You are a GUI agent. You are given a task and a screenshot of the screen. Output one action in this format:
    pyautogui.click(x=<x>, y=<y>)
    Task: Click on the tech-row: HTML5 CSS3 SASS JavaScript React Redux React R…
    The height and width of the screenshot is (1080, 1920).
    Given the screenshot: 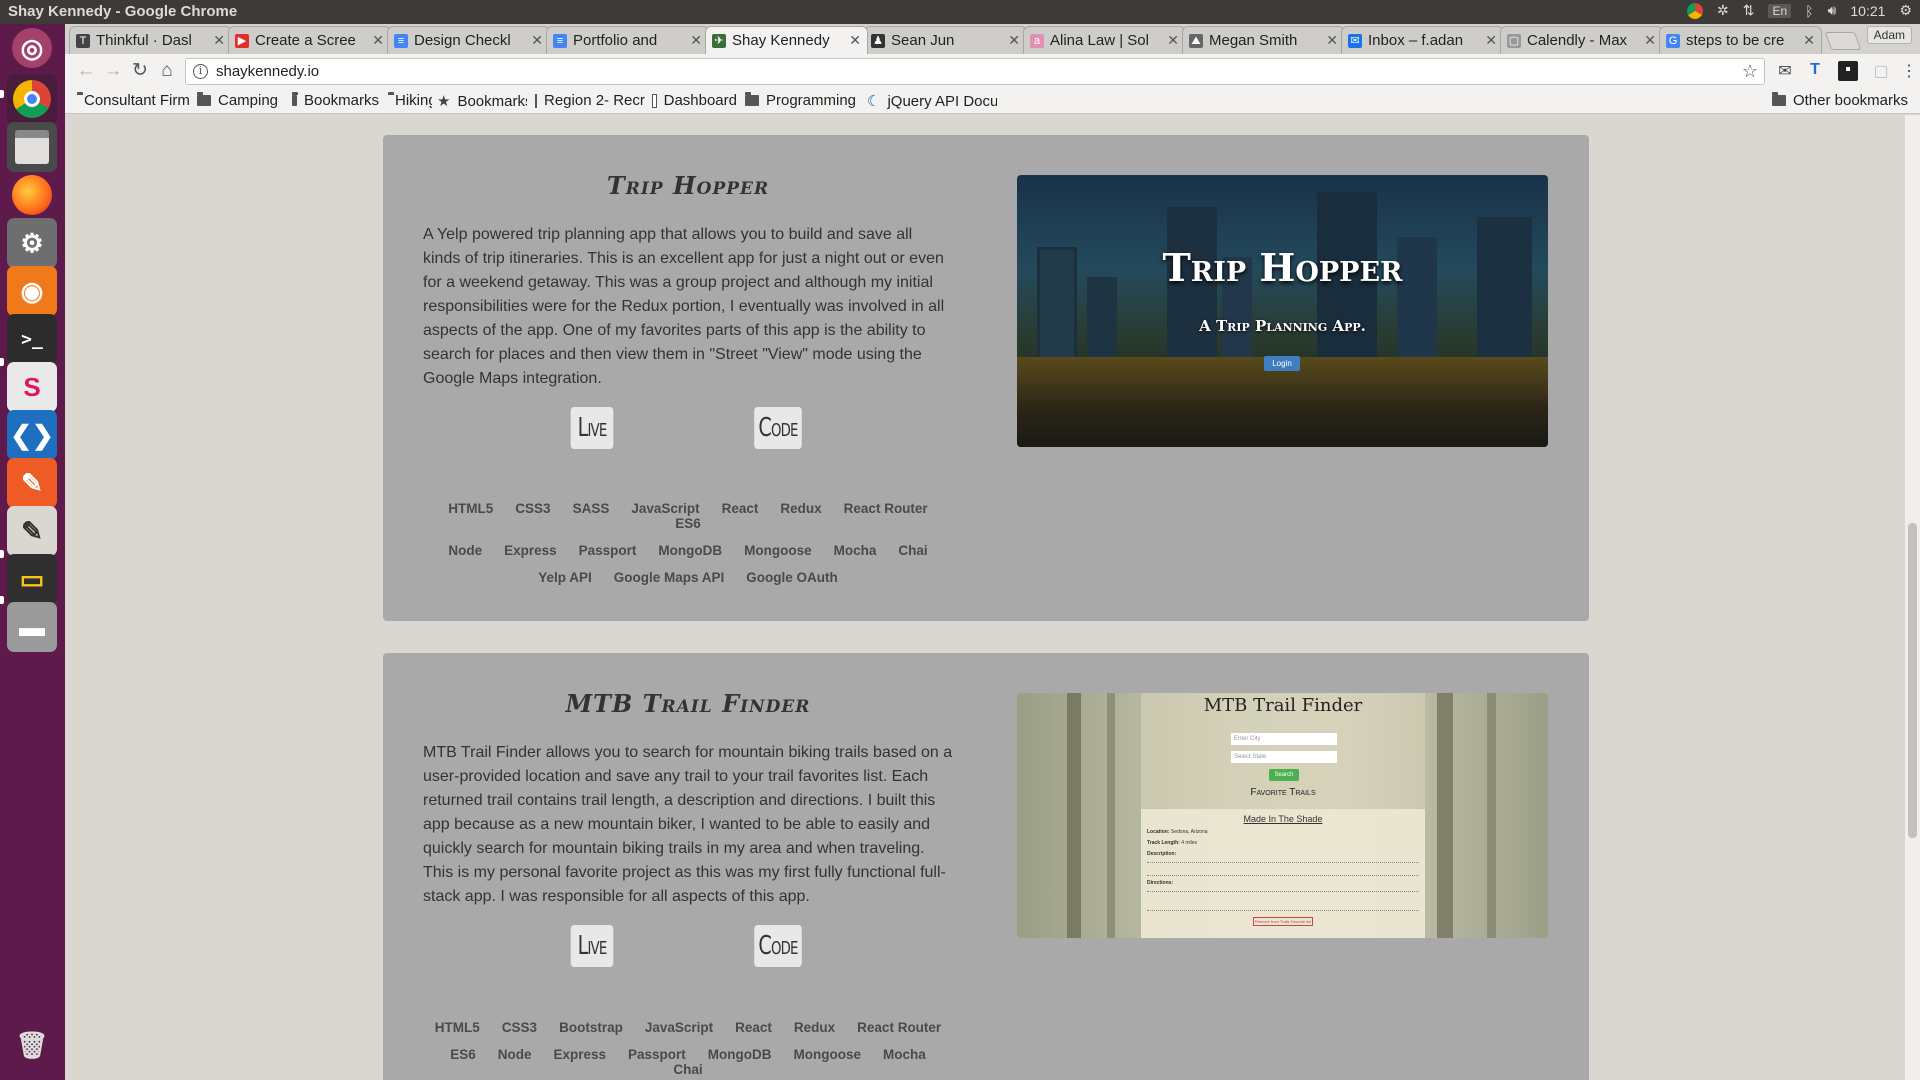 What is the action you would take?
    pyautogui.click(x=688, y=516)
    